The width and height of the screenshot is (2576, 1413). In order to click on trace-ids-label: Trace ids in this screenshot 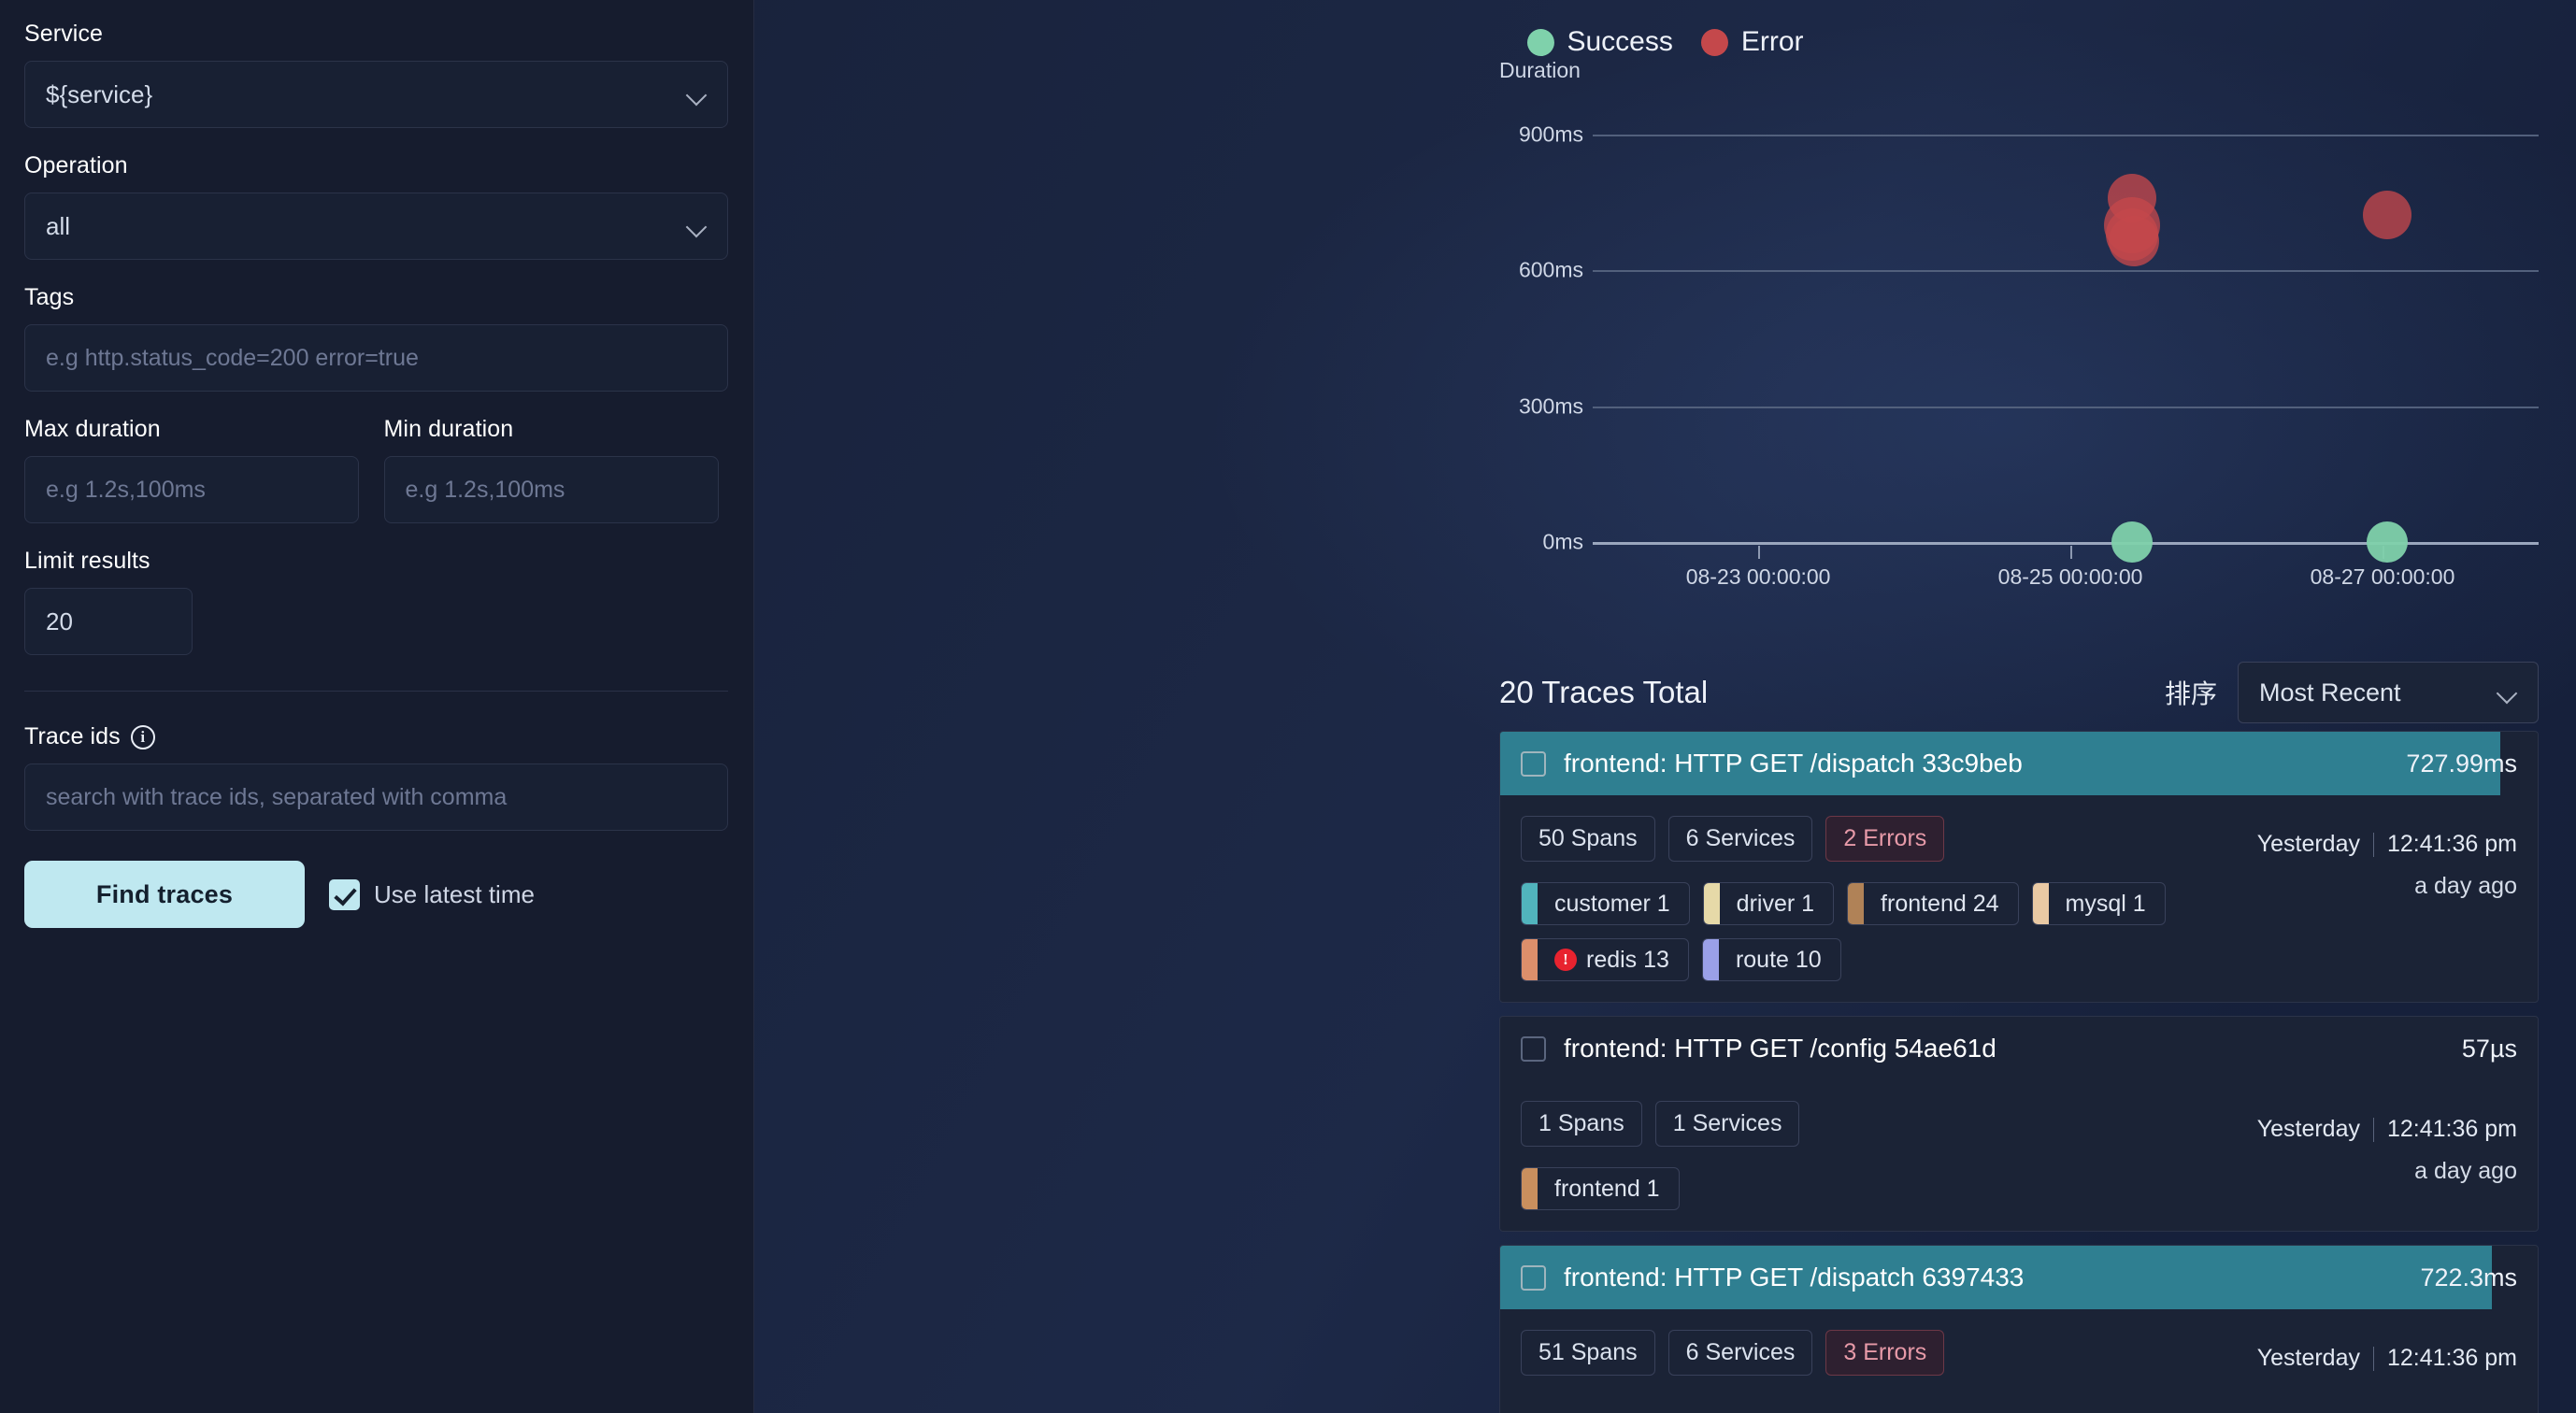, I will do `click(72, 736)`.